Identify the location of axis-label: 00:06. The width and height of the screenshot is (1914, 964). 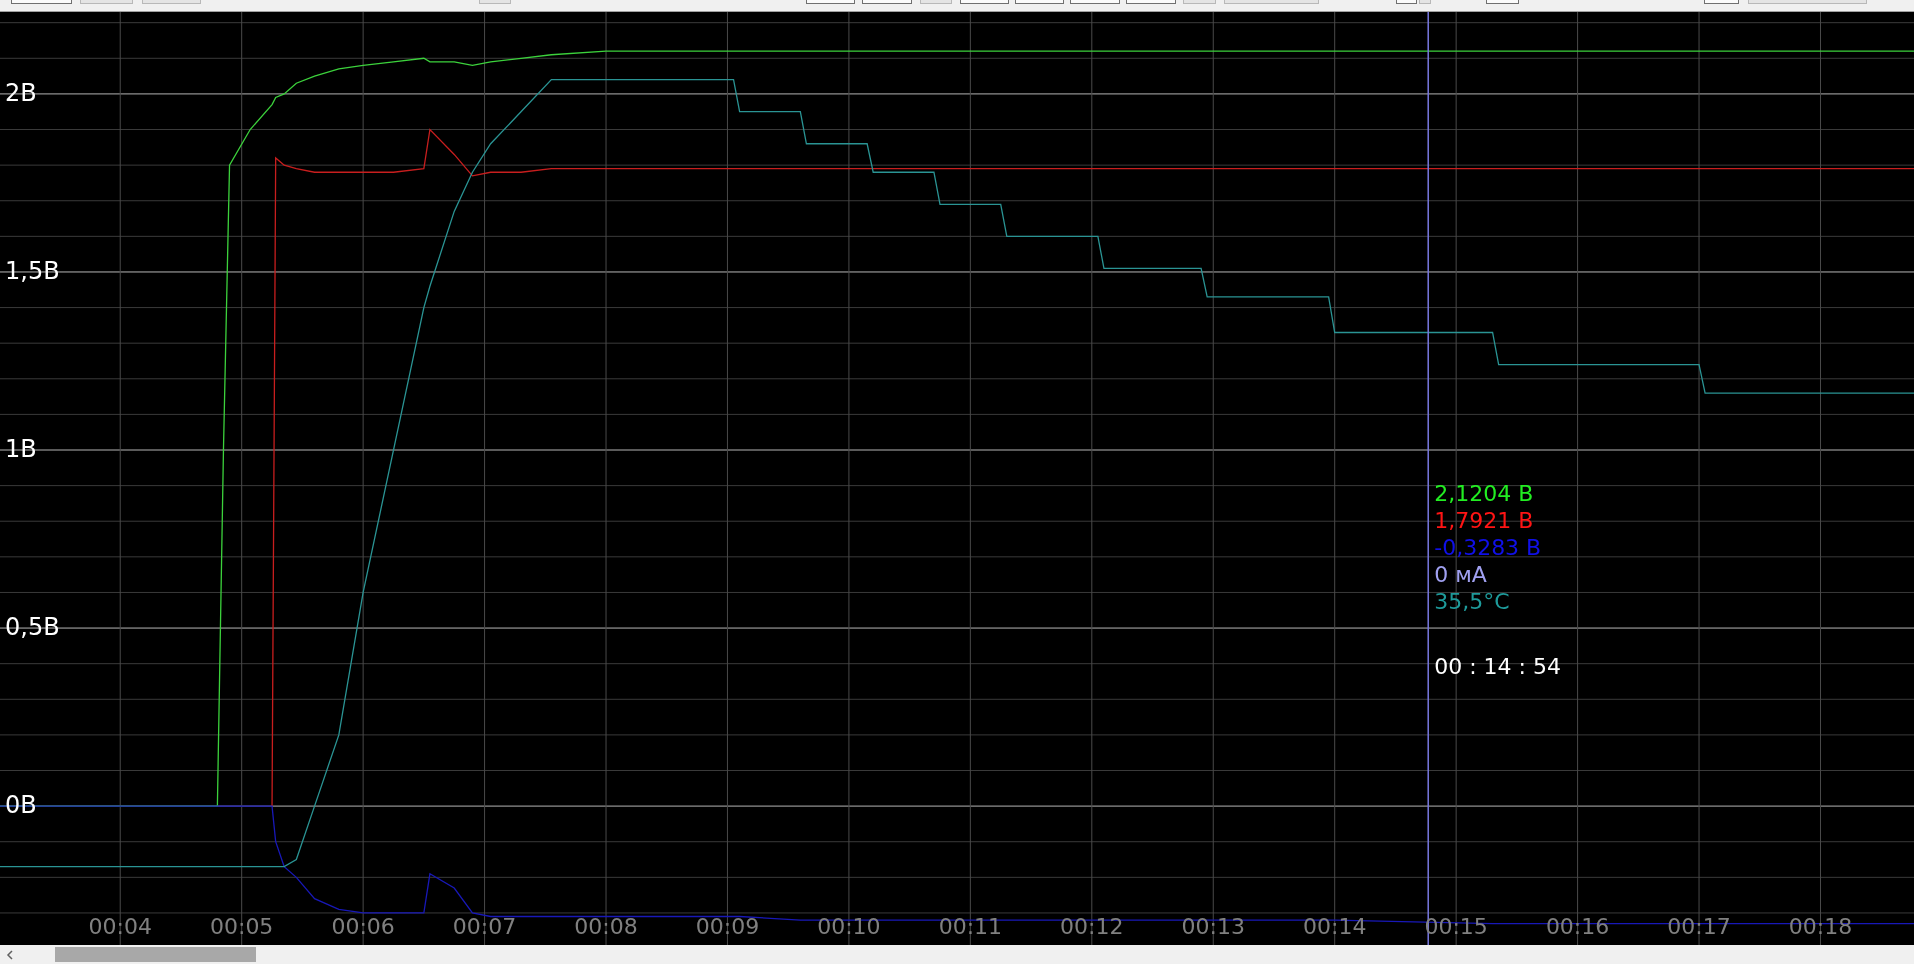
(363, 926).